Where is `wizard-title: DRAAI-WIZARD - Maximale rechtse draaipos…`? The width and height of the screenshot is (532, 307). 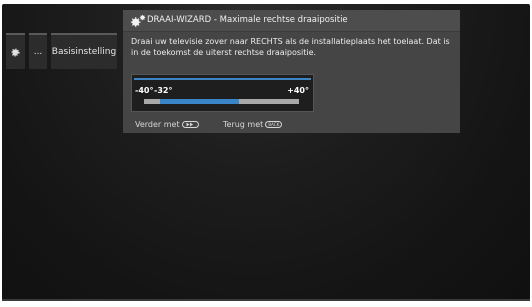
wizard-title: DRAAI-WIZARD - Maximale rechtse draaipos… is located at coordinates (247, 20).